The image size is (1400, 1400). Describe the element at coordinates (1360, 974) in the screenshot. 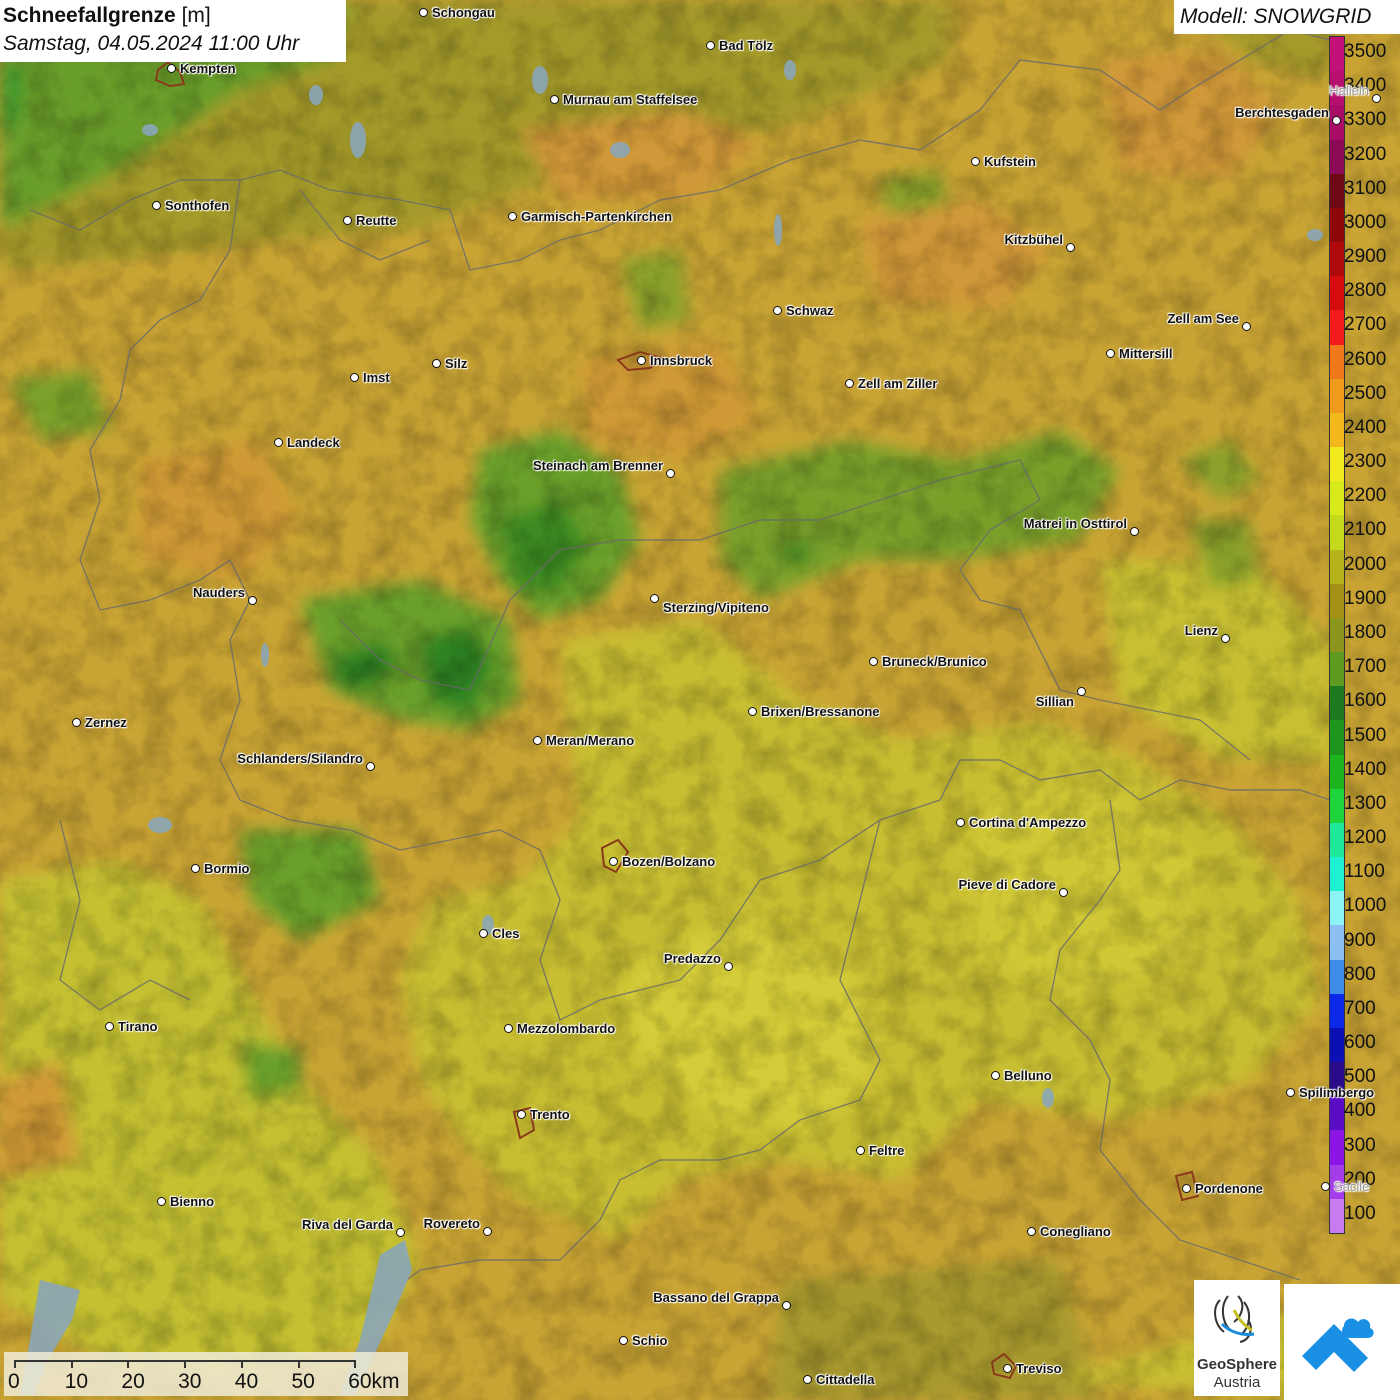

I see `legend-label: 800` at that location.